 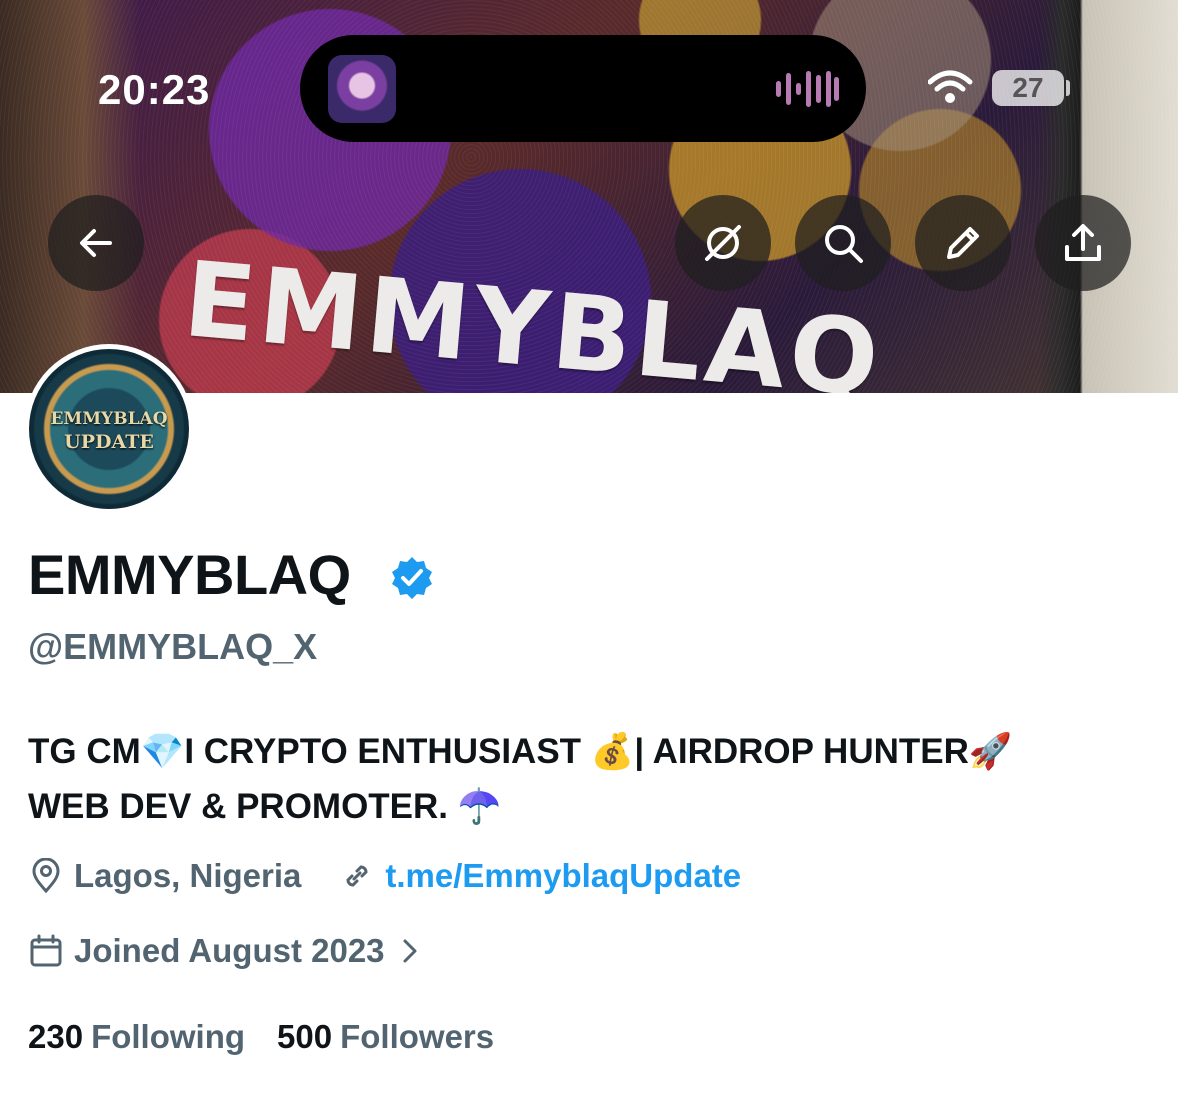 What do you see at coordinates (265, 806) in the screenshot?
I see `bio-line-2: WEB DEV & PROMOTER. ☂️` at bounding box center [265, 806].